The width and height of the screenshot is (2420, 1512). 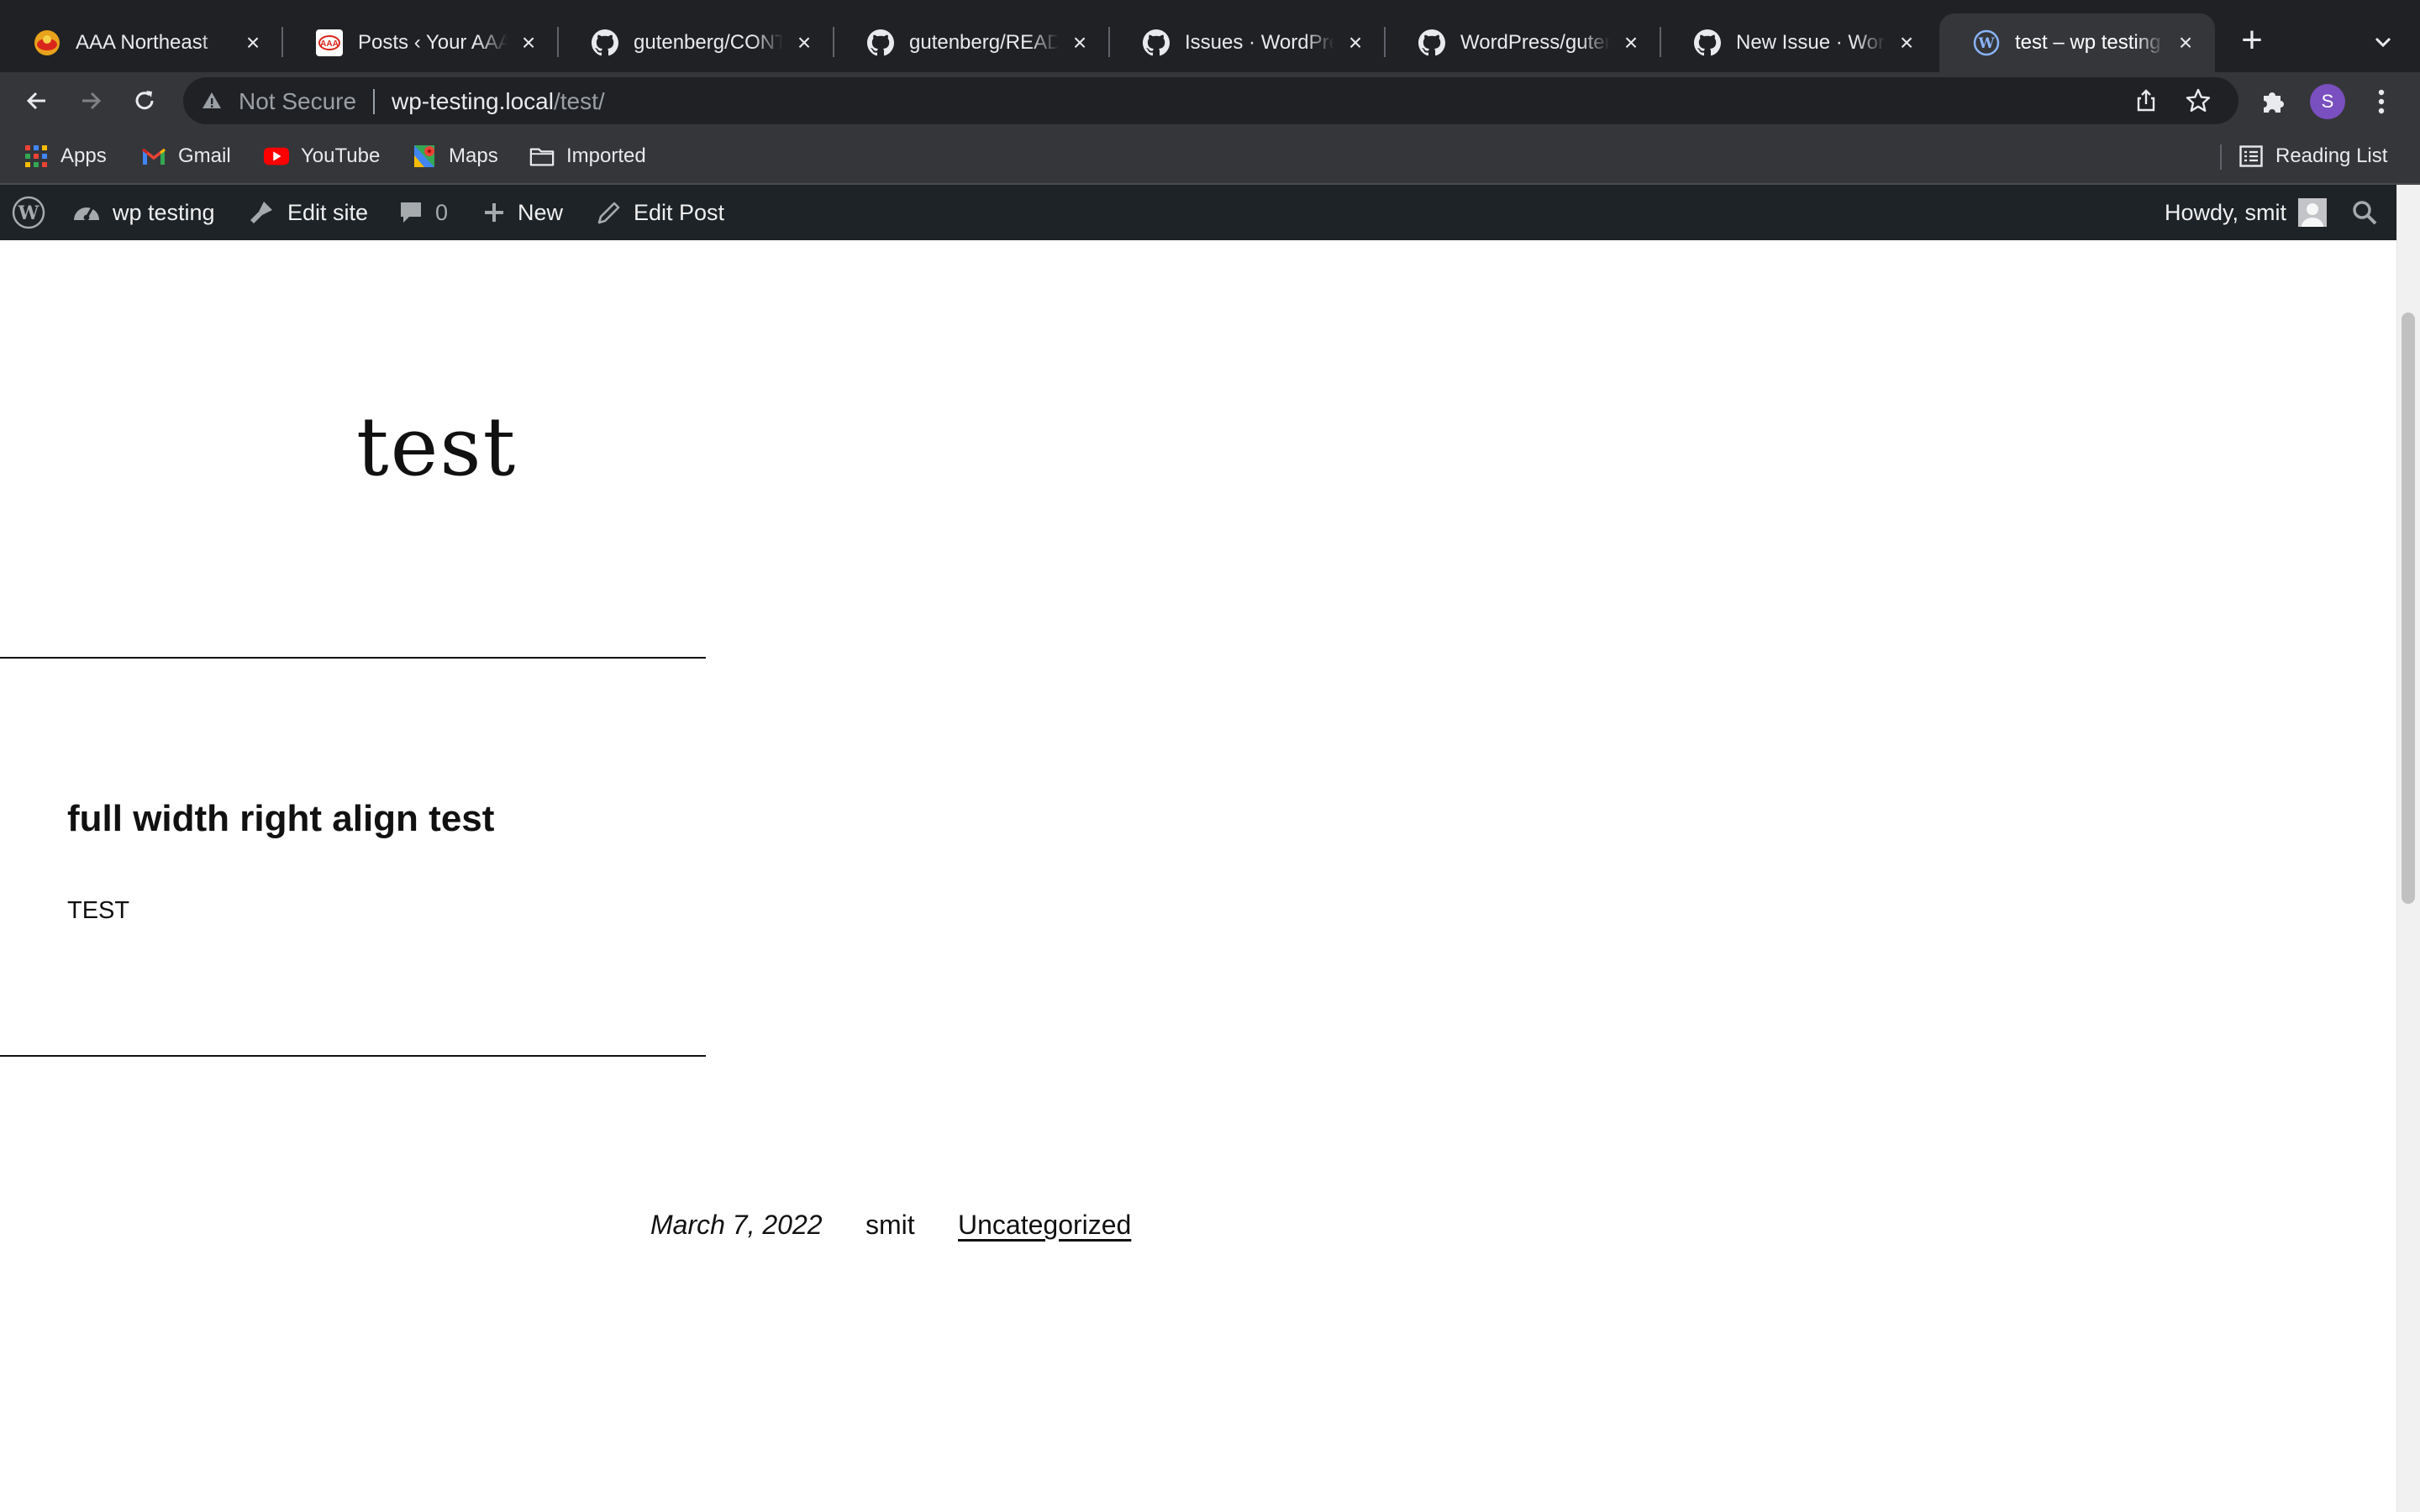 I want to click on bookmark-youtube: YouTube, so click(x=322, y=156).